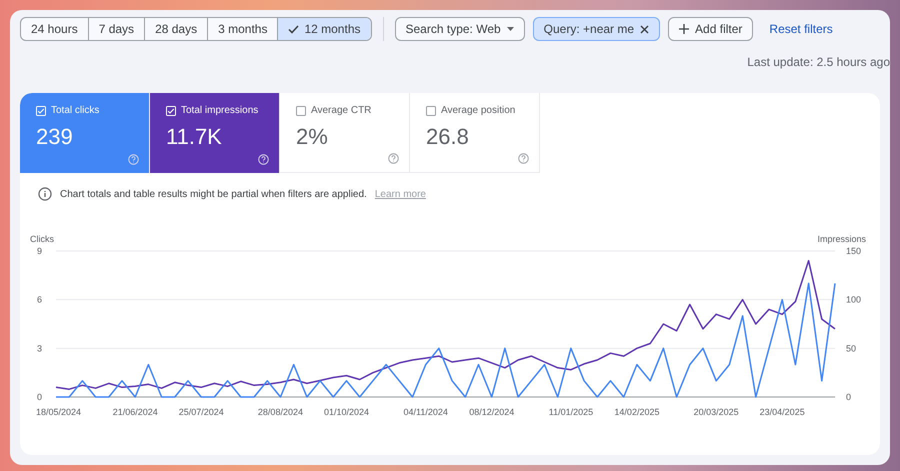  Describe the element at coordinates (459, 29) in the screenshot. I see `search-type-dropdown: Search type: Web` at that location.